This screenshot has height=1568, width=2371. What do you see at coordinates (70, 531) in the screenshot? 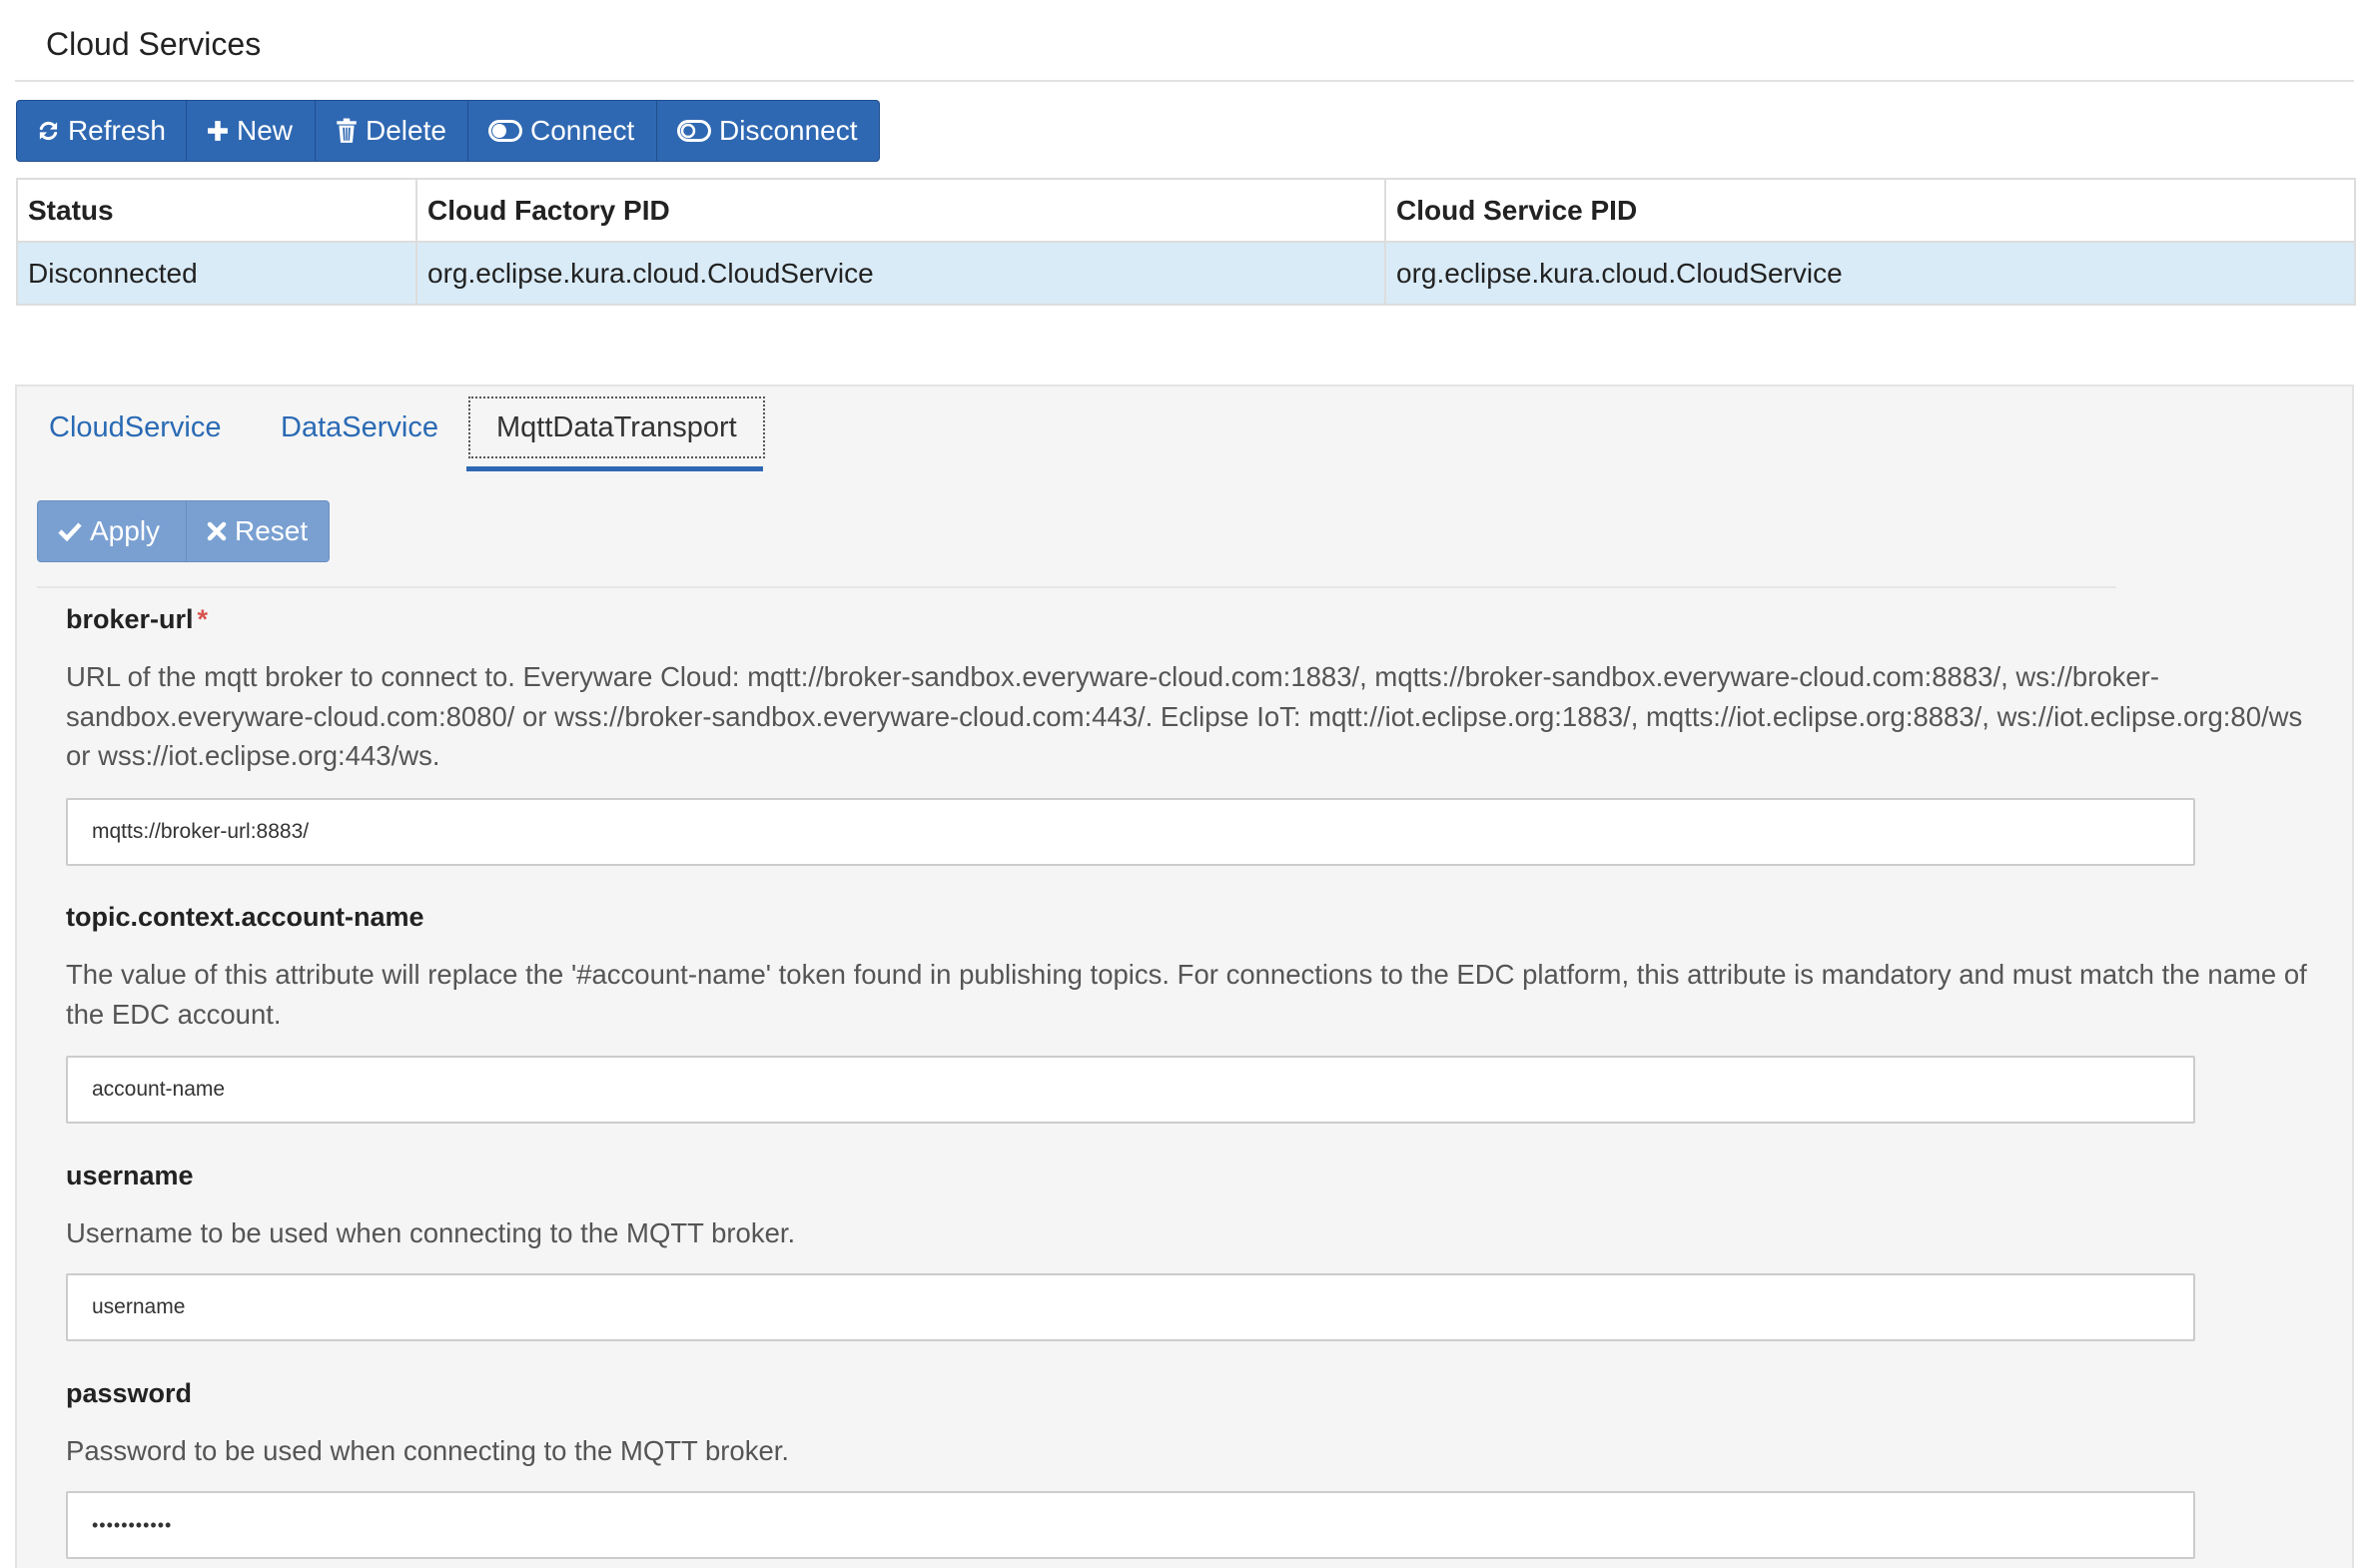
I see `check-icon` at bounding box center [70, 531].